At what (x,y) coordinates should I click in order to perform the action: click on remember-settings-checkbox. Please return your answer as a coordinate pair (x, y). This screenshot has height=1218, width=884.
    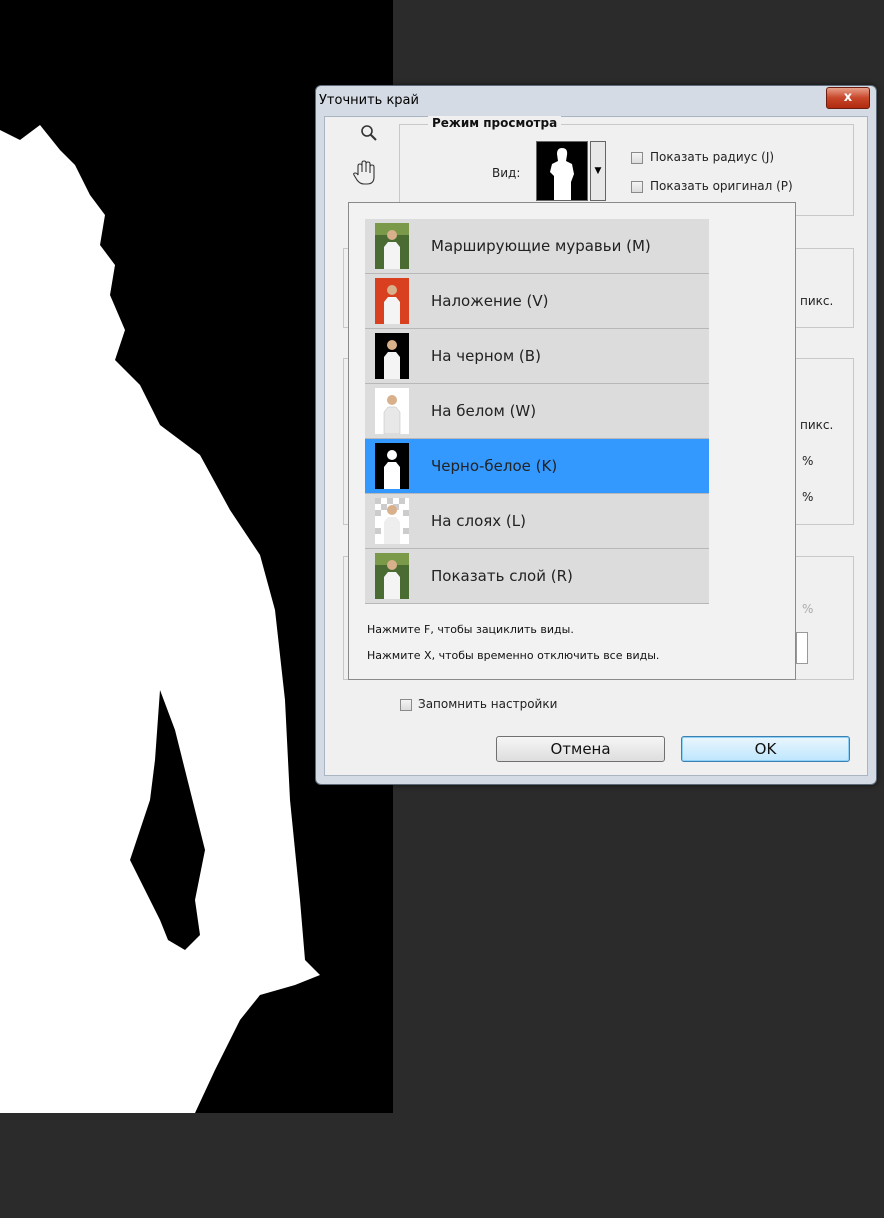
    Looking at the image, I should click on (406, 705).